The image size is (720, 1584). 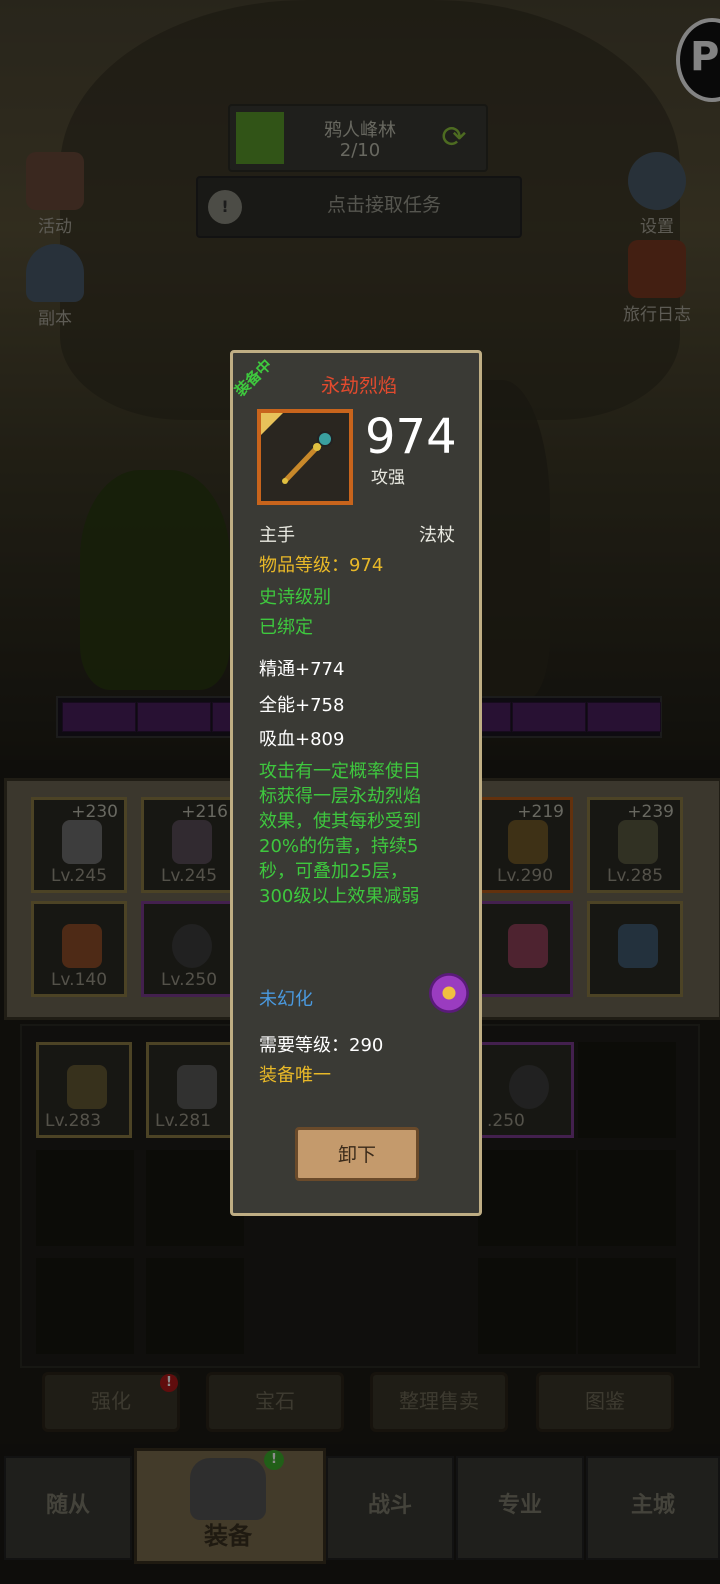 I want to click on item-stat: 全能+758, so click(x=302, y=705).